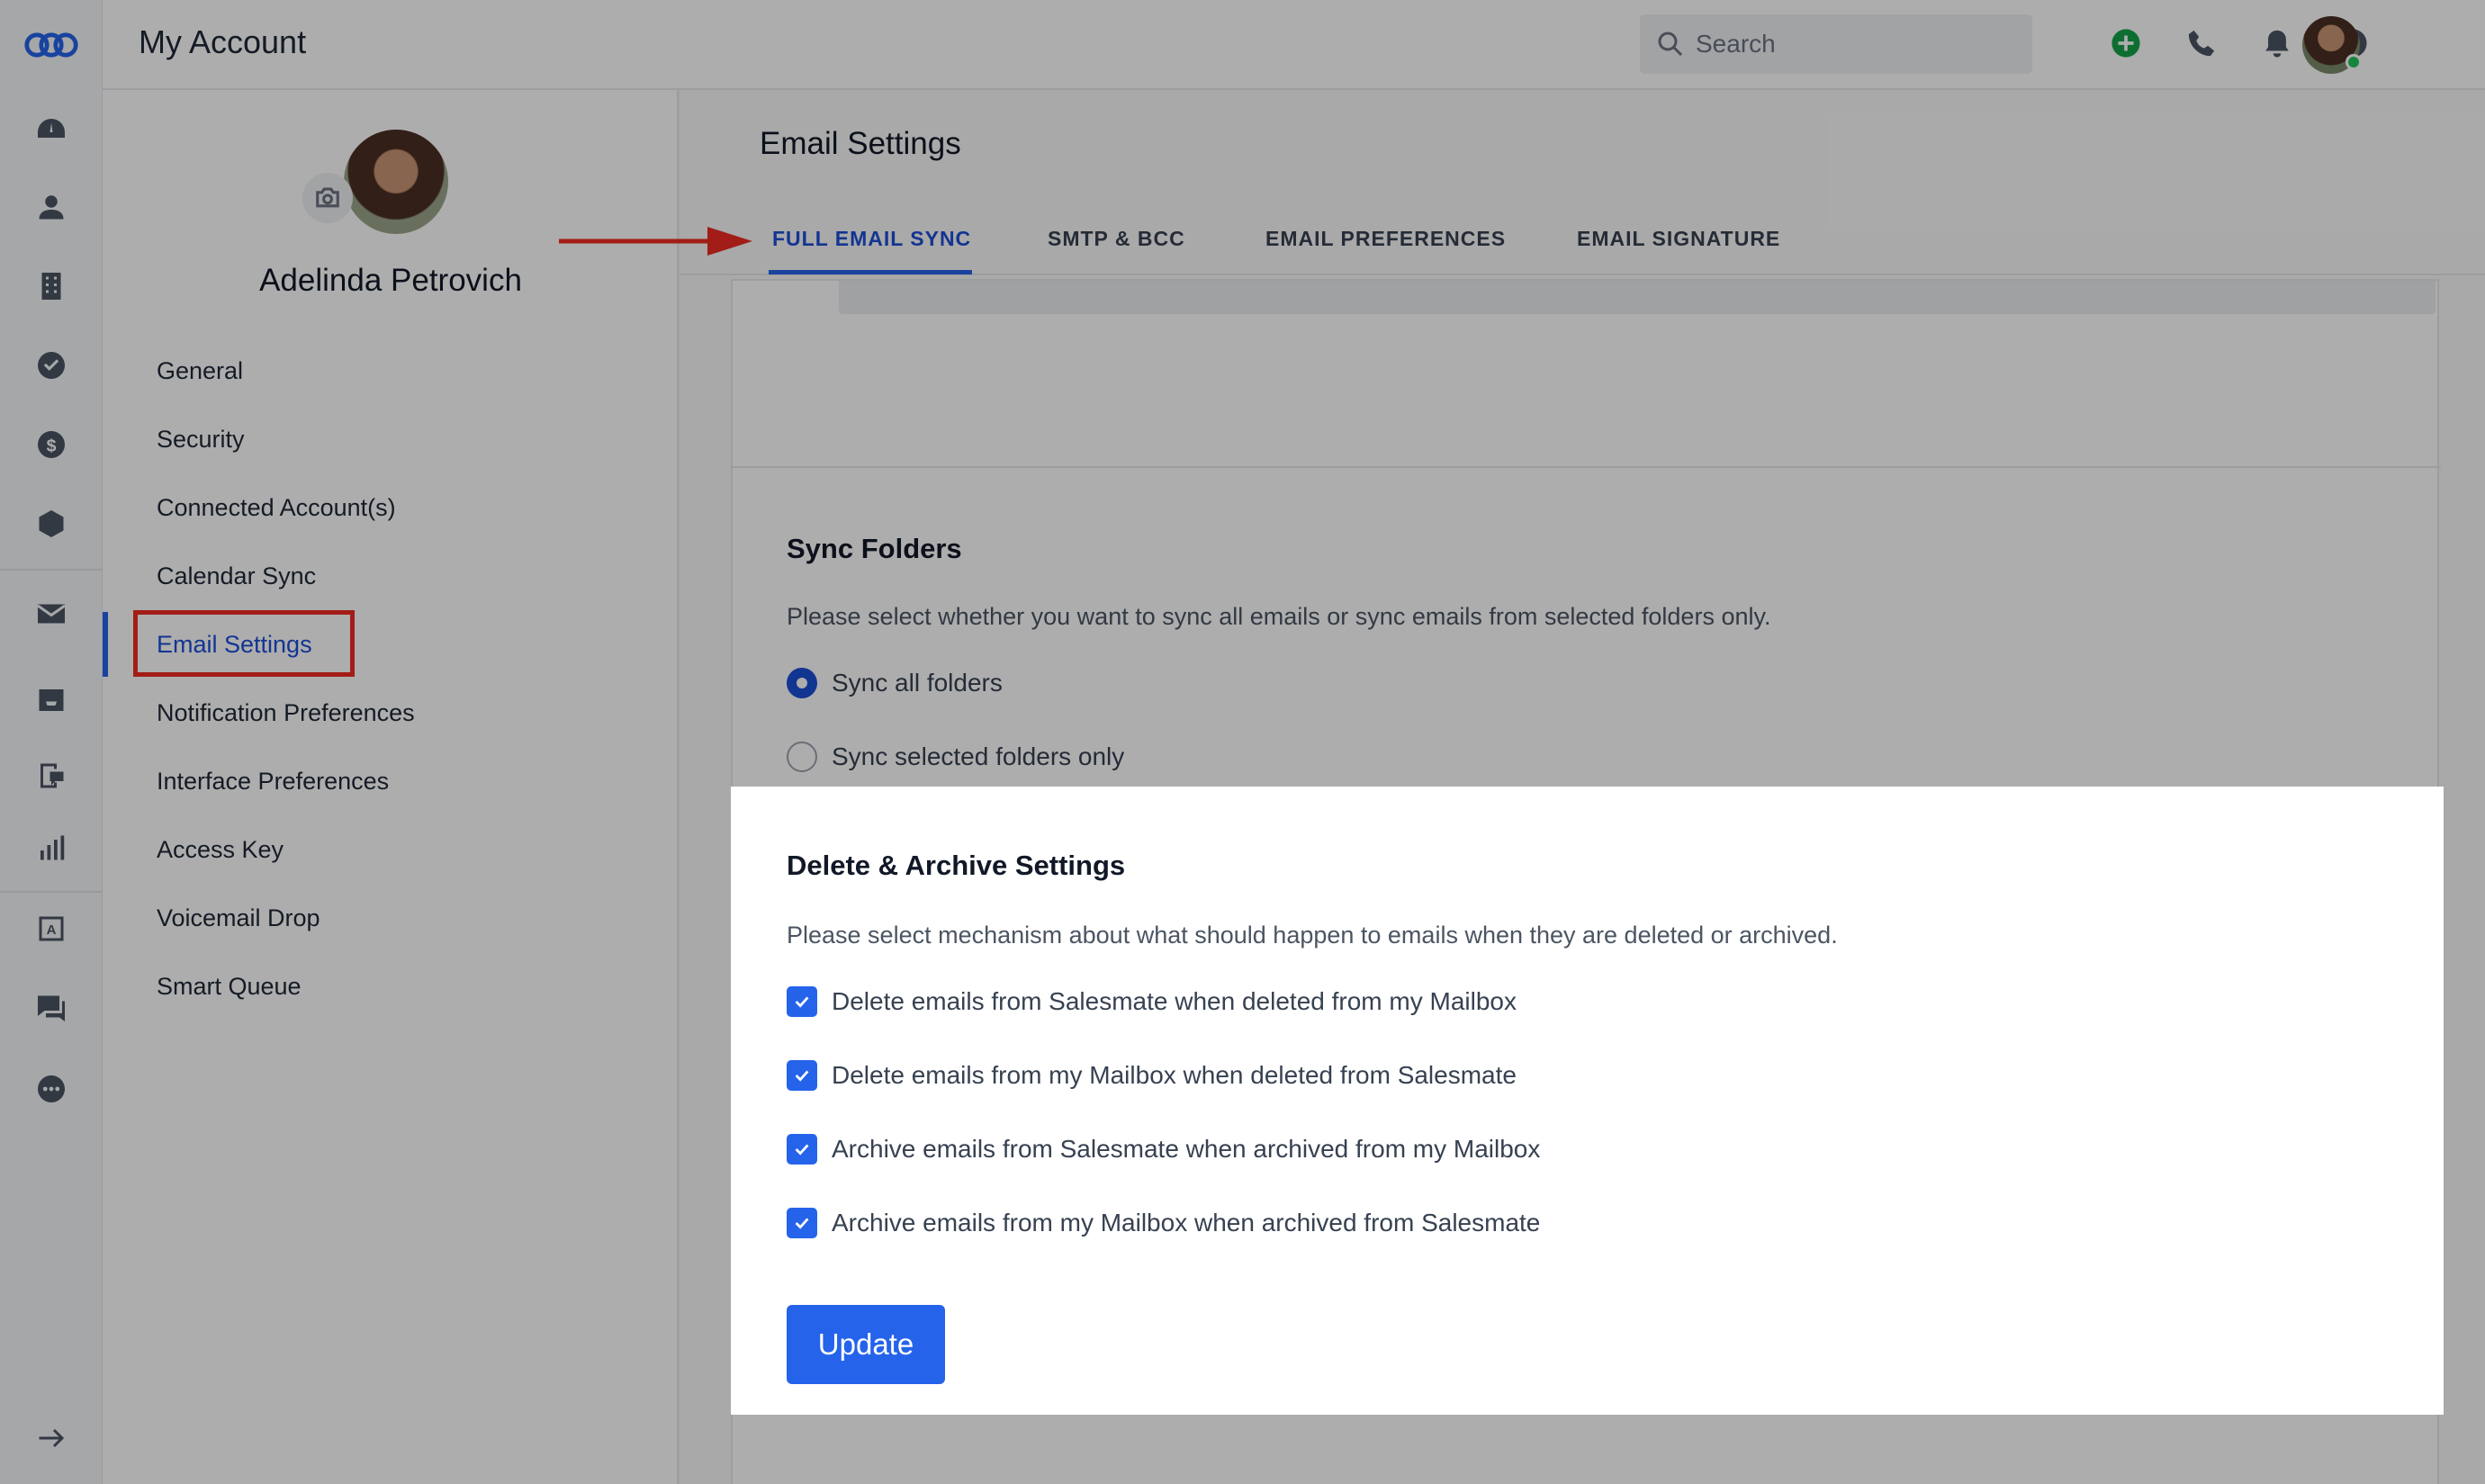  What do you see at coordinates (957, 866) in the screenshot?
I see `delete-archive-title: Delete & Archive Settings` at bounding box center [957, 866].